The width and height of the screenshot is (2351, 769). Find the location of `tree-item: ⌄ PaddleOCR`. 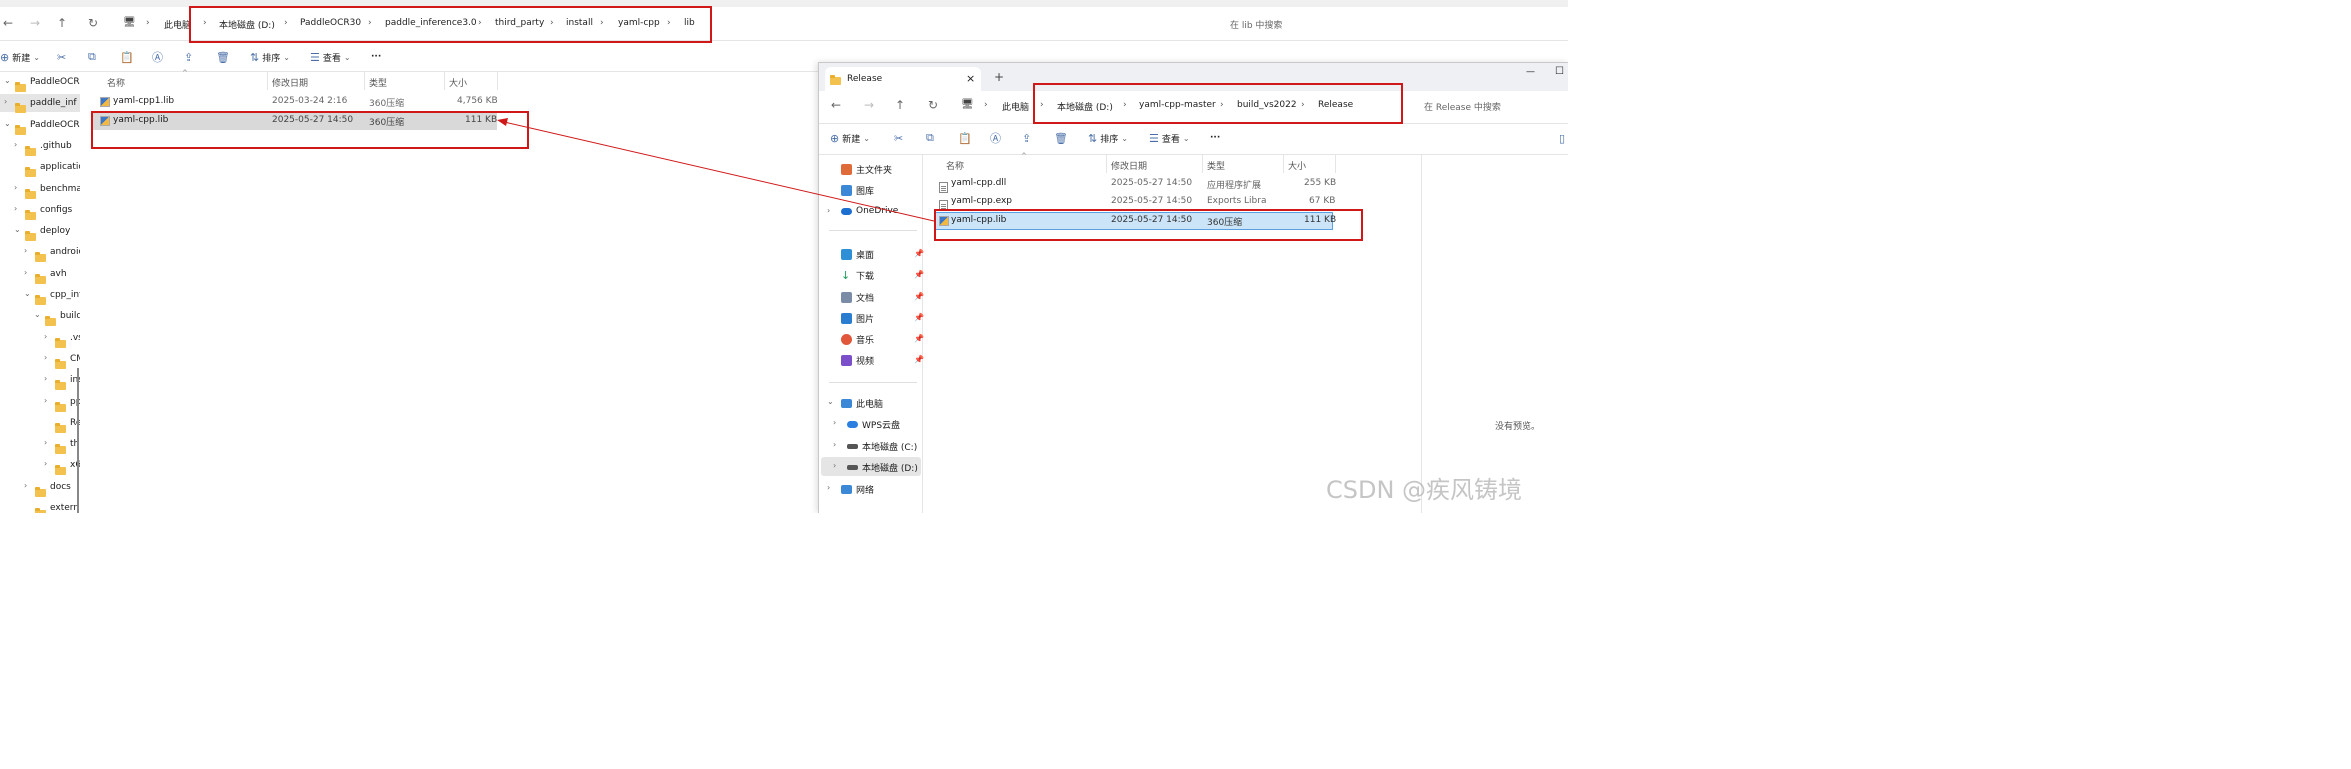

tree-item: ⌄ PaddleOCR is located at coordinates (40, 125).